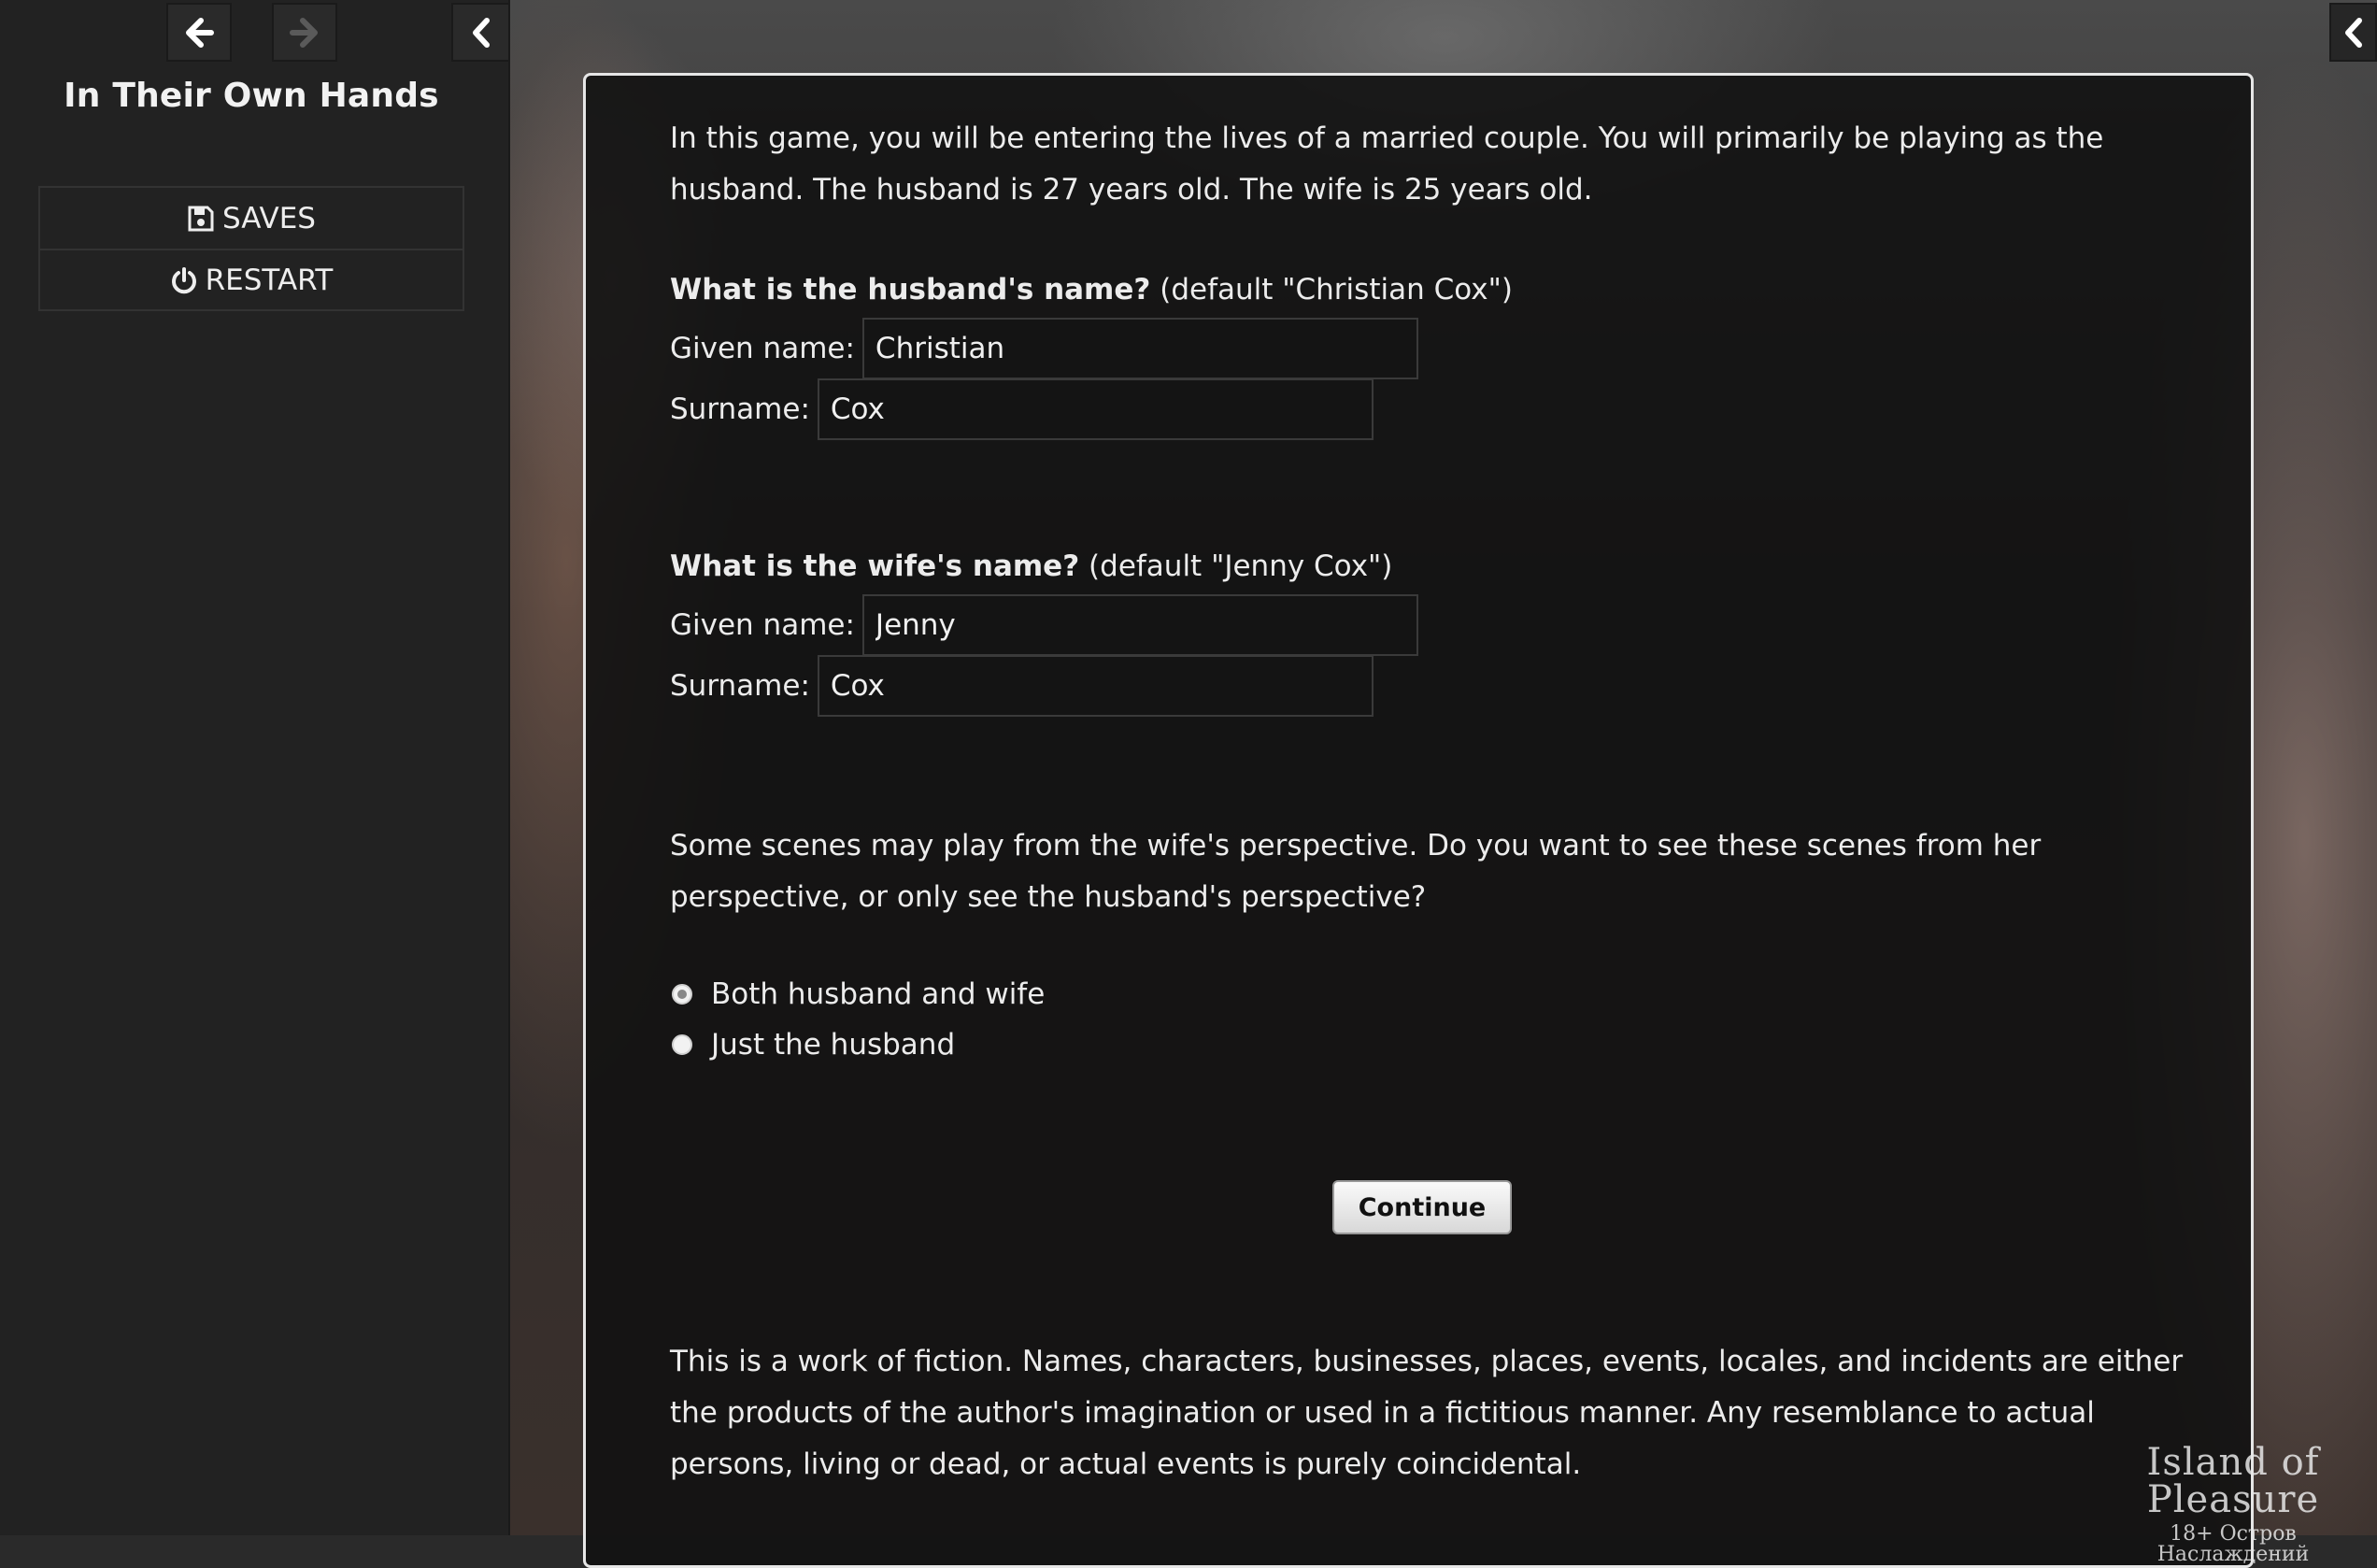 The width and height of the screenshot is (2377, 1568). What do you see at coordinates (833, 1045) in the screenshot?
I see `option-label: Just the husband` at bounding box center [833, 1045].